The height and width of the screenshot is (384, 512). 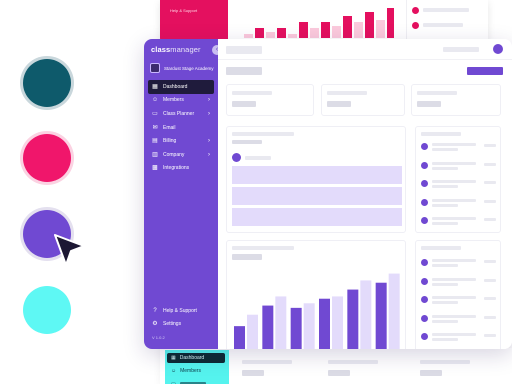 I want to click on aqua-color-swatch, so click(x=47, y=310).